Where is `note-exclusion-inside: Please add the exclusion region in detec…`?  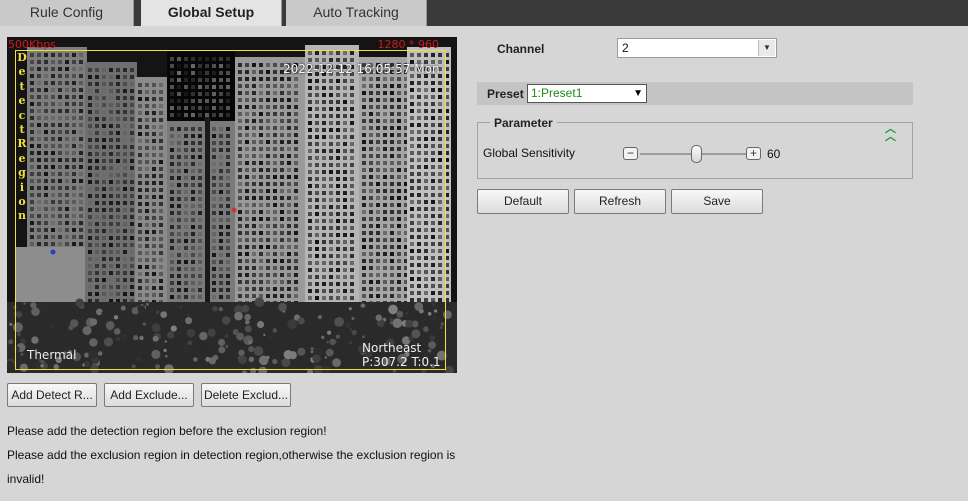 note-exclusion-inside: Please add the exclusion region in detec… is located at coordinates (231, 455).